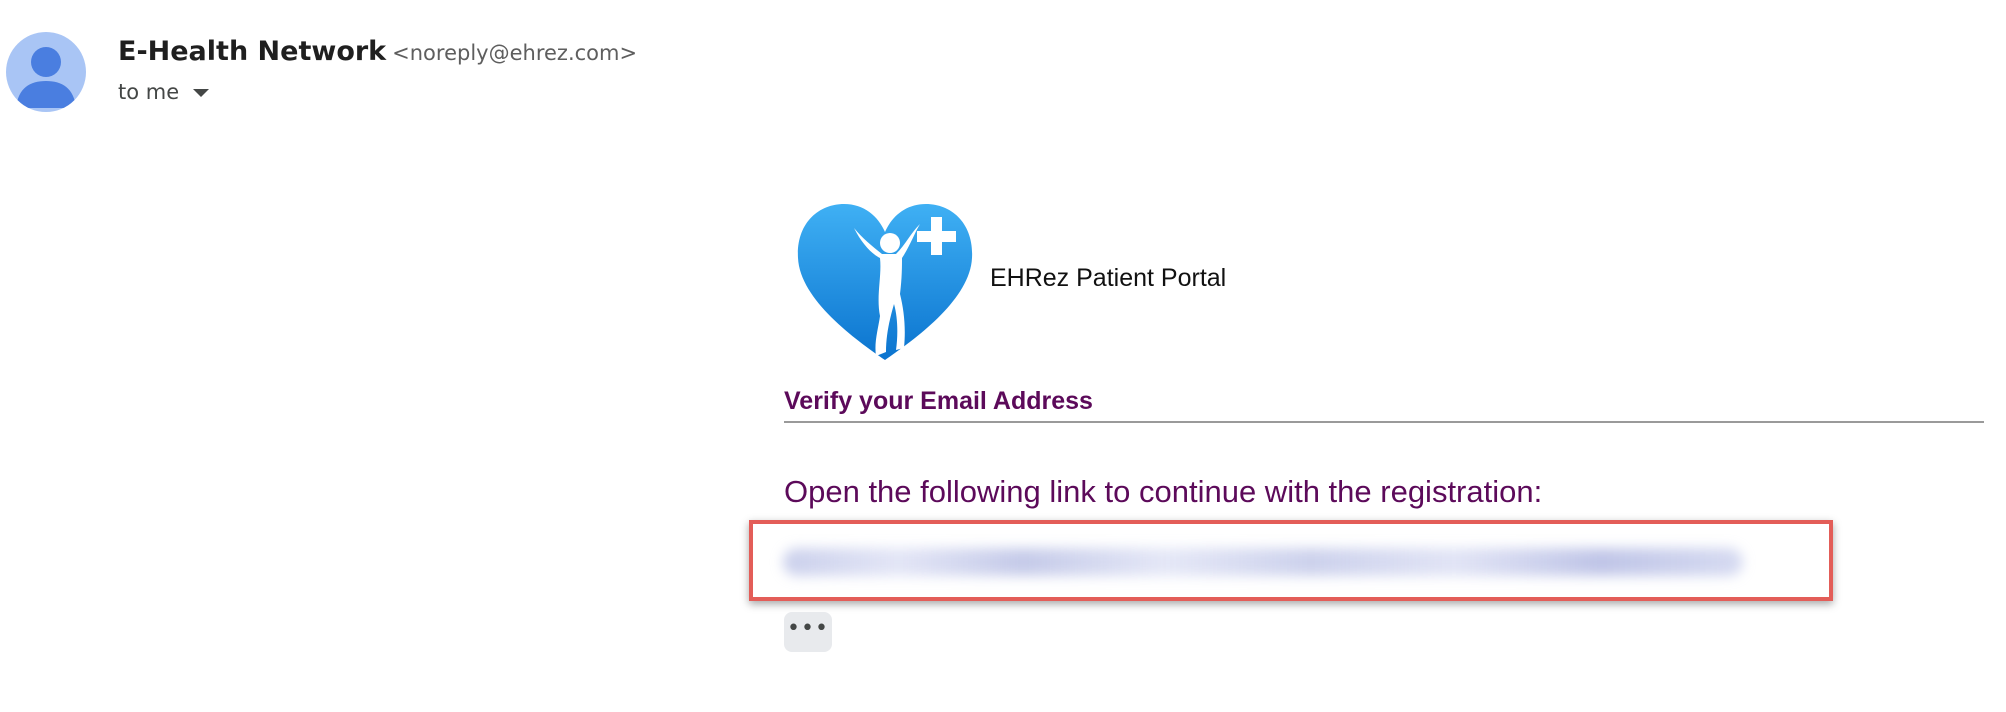 Image resolution: width=2006 pixels, height=712 pixels. I want to click on sender-avatar, so click(46, 72).